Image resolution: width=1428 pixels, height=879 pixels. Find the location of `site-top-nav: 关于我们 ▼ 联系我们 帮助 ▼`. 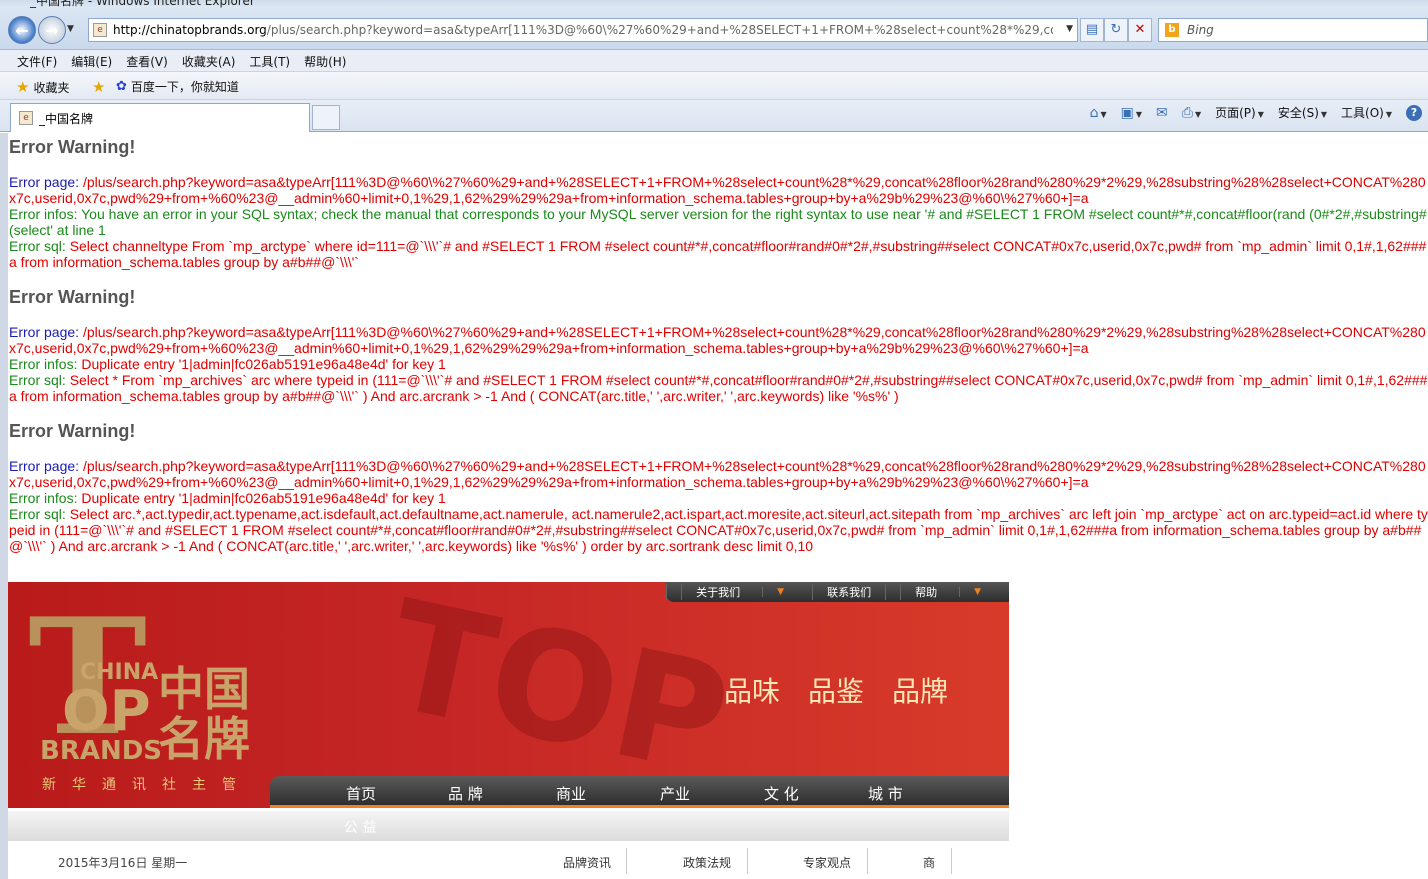

site-top-nav: 关于我们 ▼ 联系我们 帮助 ▼ is located at coordinates (837, 592).